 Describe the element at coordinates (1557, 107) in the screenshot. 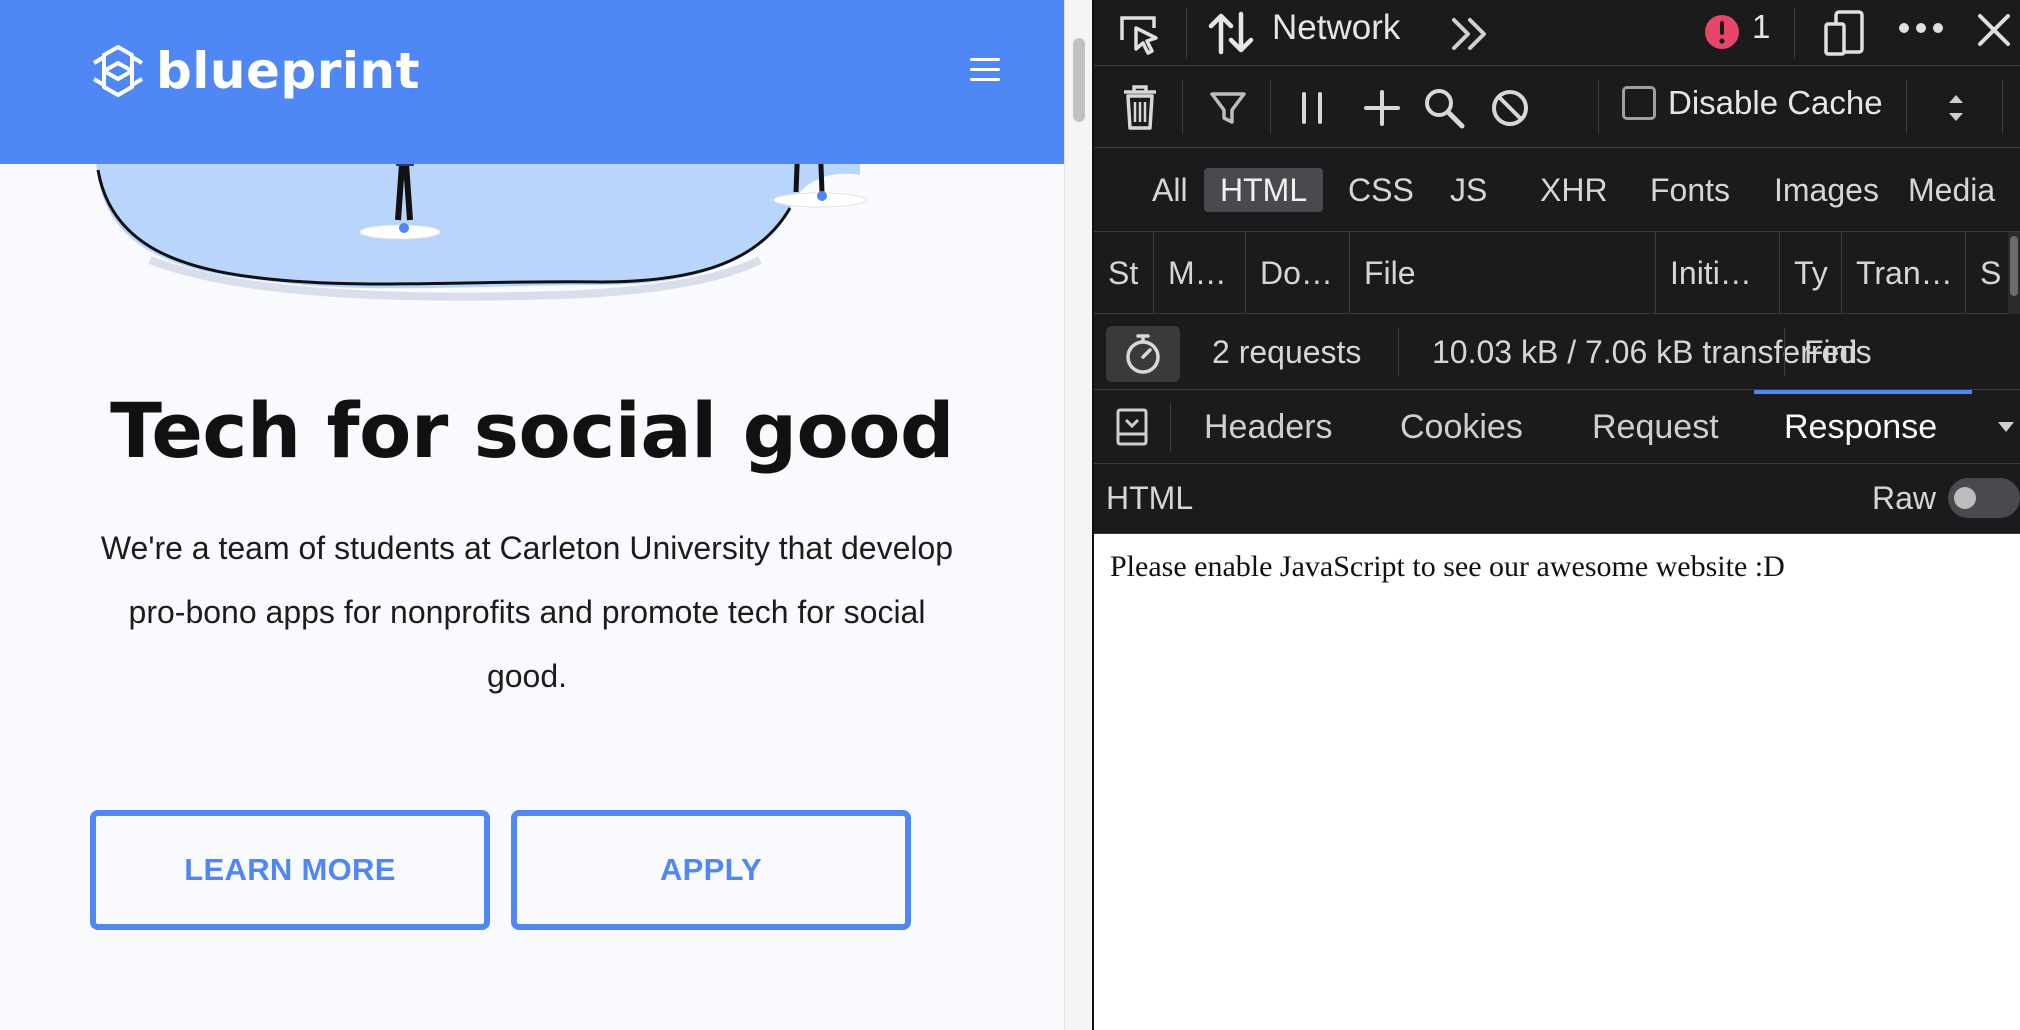

I see `network-actions-bar: Disable Cache` at that location.